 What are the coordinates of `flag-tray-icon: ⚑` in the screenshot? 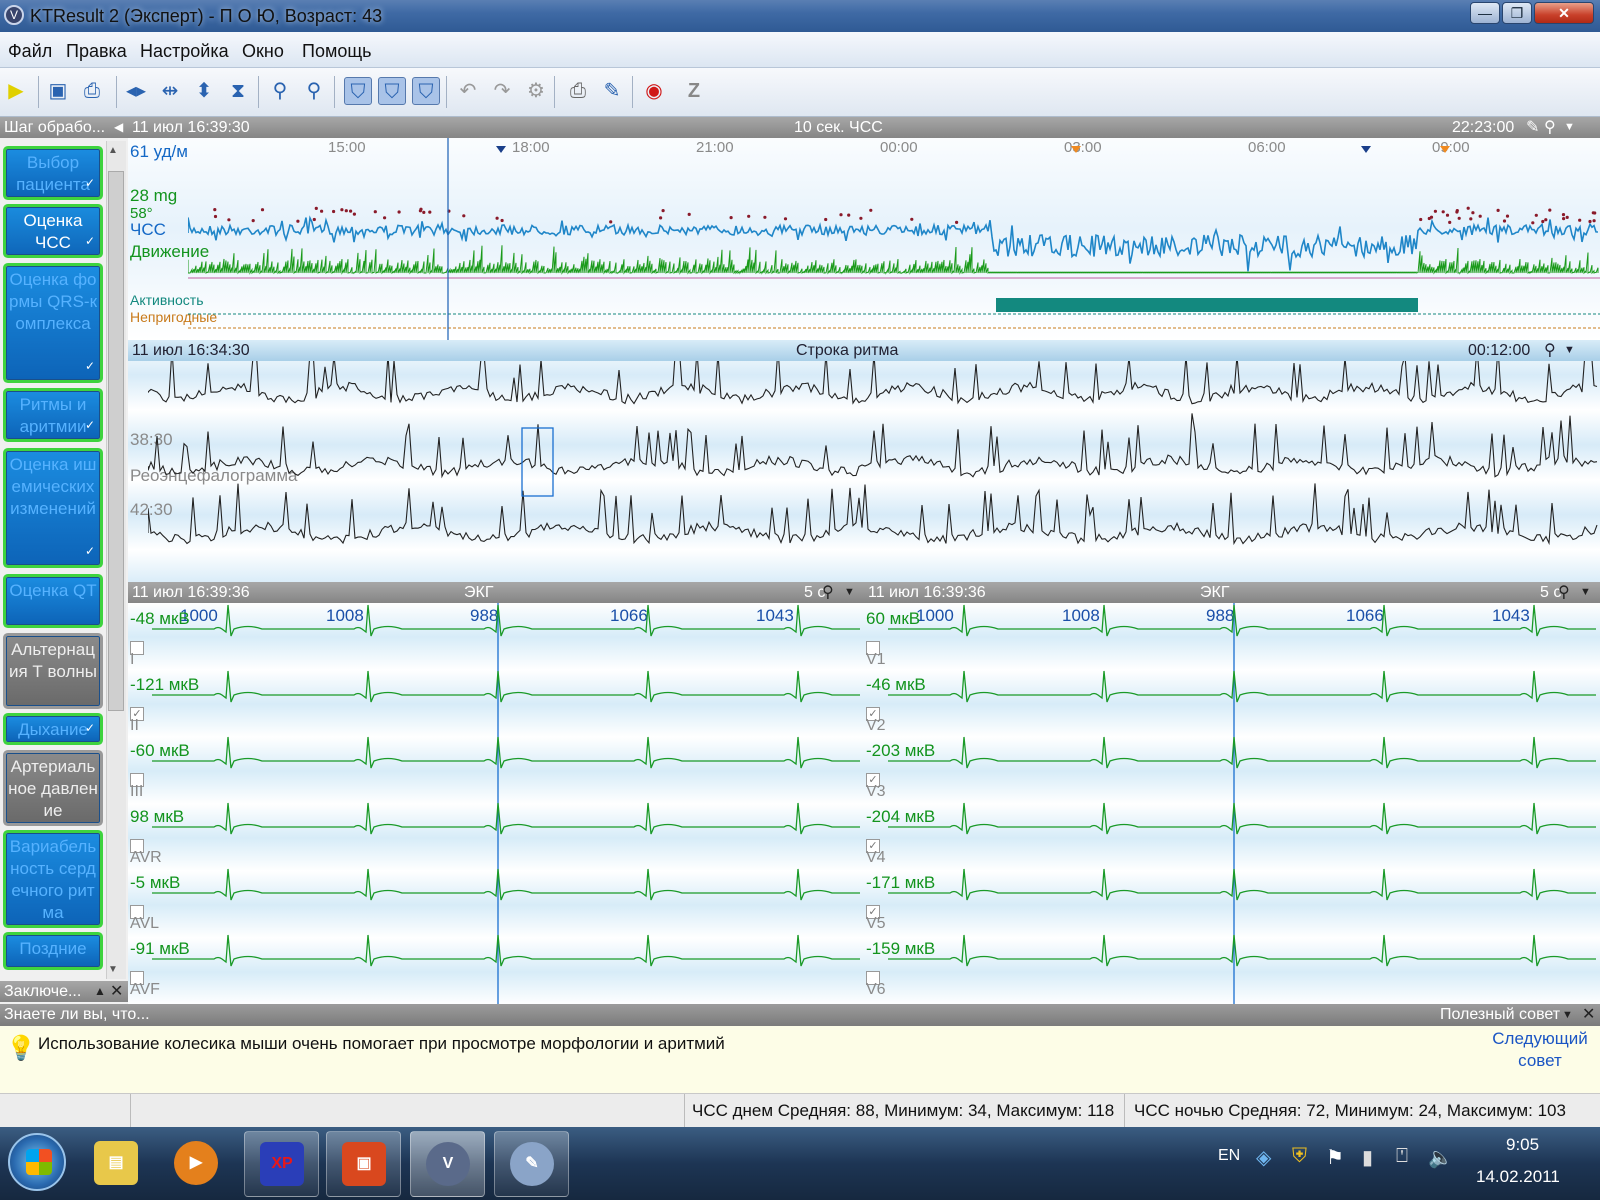 It's located at (1335, 1157).